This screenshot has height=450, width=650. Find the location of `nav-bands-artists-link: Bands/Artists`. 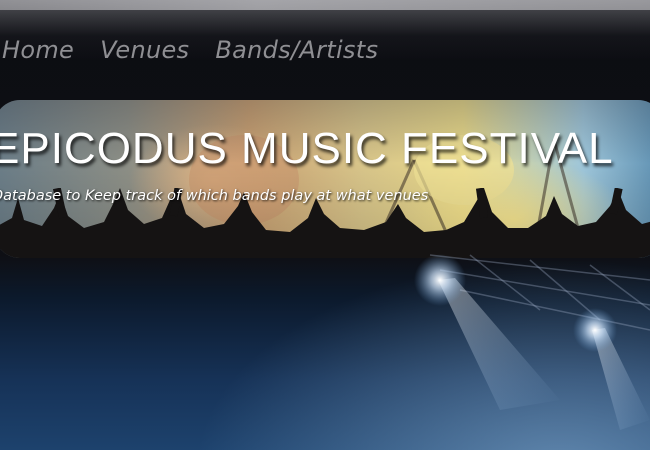

nav-bands-artists-link: Bands/Artists is located at coordinates (296, 56).